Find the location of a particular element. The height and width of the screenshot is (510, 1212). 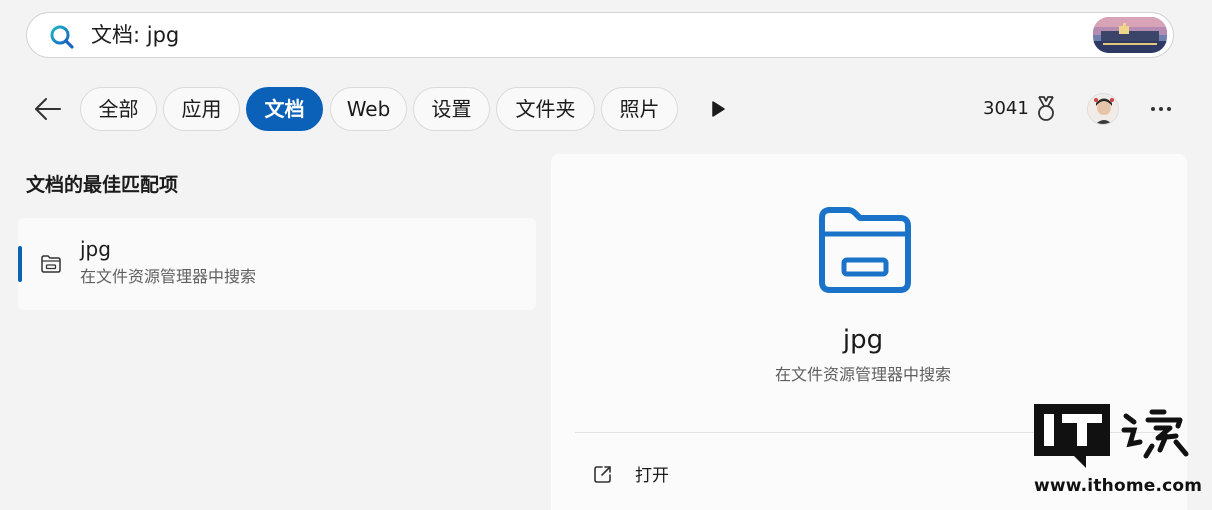

more-filters-play-icon is located at coordinates (718, 109).